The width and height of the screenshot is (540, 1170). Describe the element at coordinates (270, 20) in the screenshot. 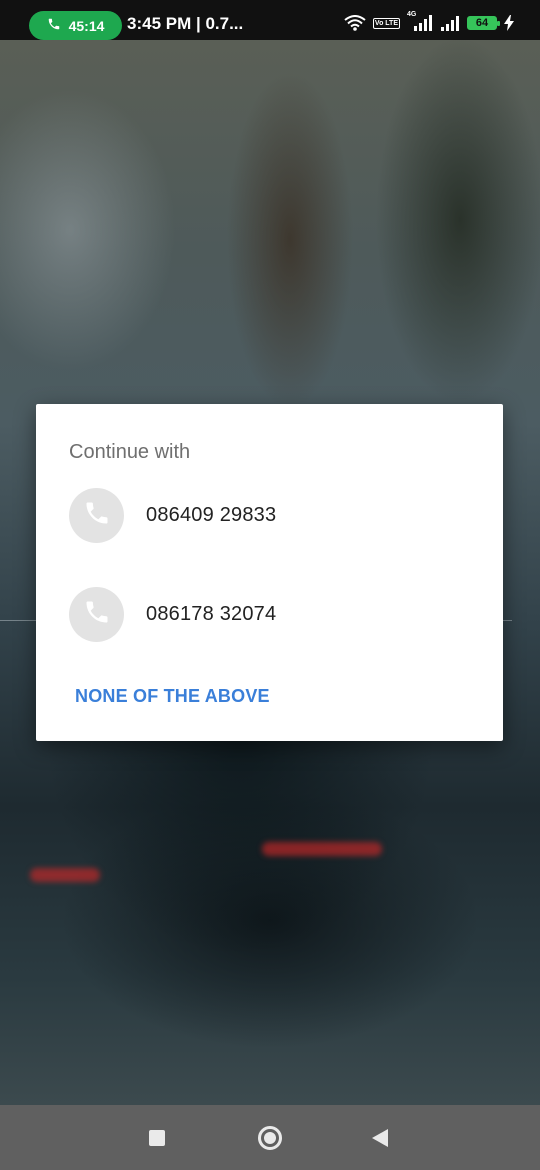

I see `status-bar: 45:14 3:45 PM | 0.7... Vo LTE 4G 64` at that location.